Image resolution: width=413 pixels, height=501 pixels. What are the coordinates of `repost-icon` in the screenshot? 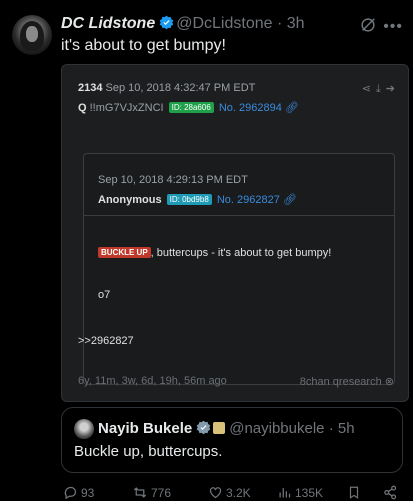 It's located at (140, 492).